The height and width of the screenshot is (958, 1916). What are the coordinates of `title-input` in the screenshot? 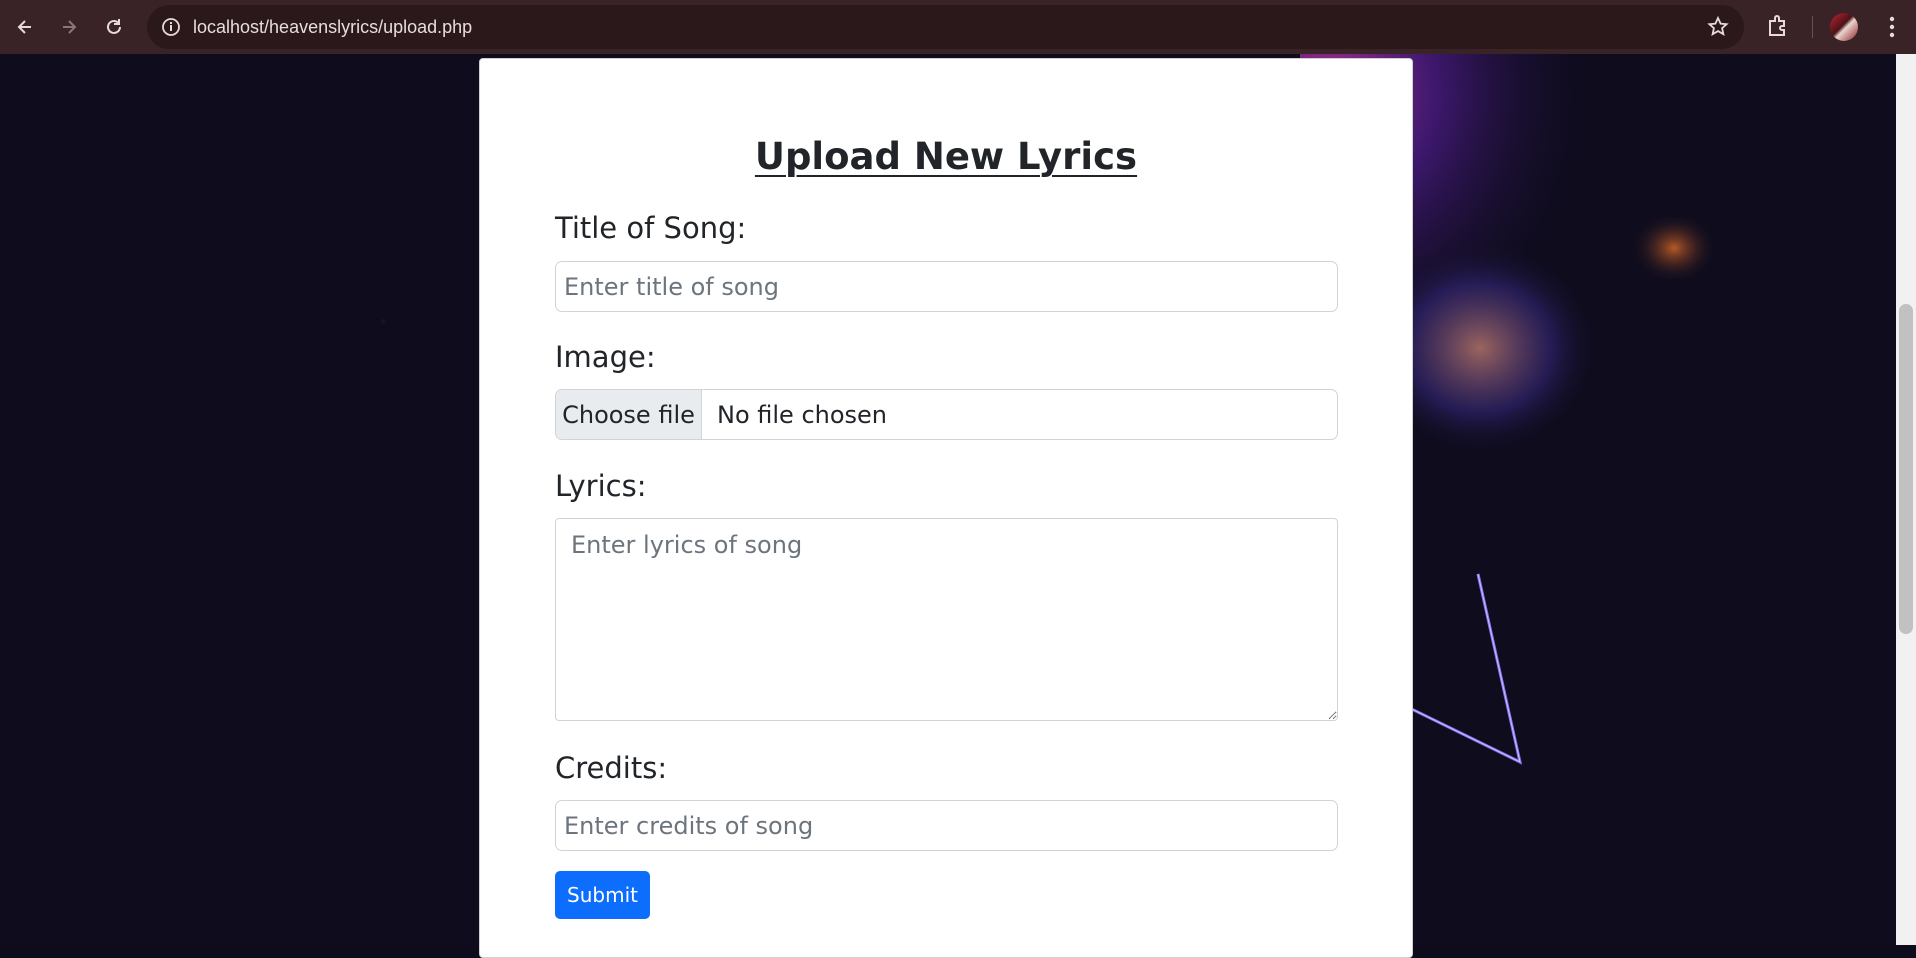 It's located at (946, 286).